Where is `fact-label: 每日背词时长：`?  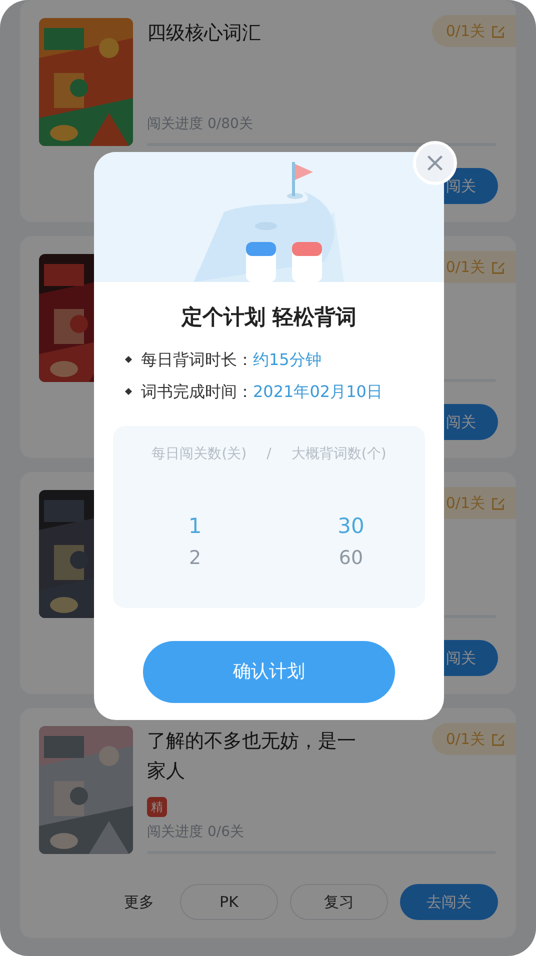 fact-label: 每日背词时长： is located at coordinates (197, 359).